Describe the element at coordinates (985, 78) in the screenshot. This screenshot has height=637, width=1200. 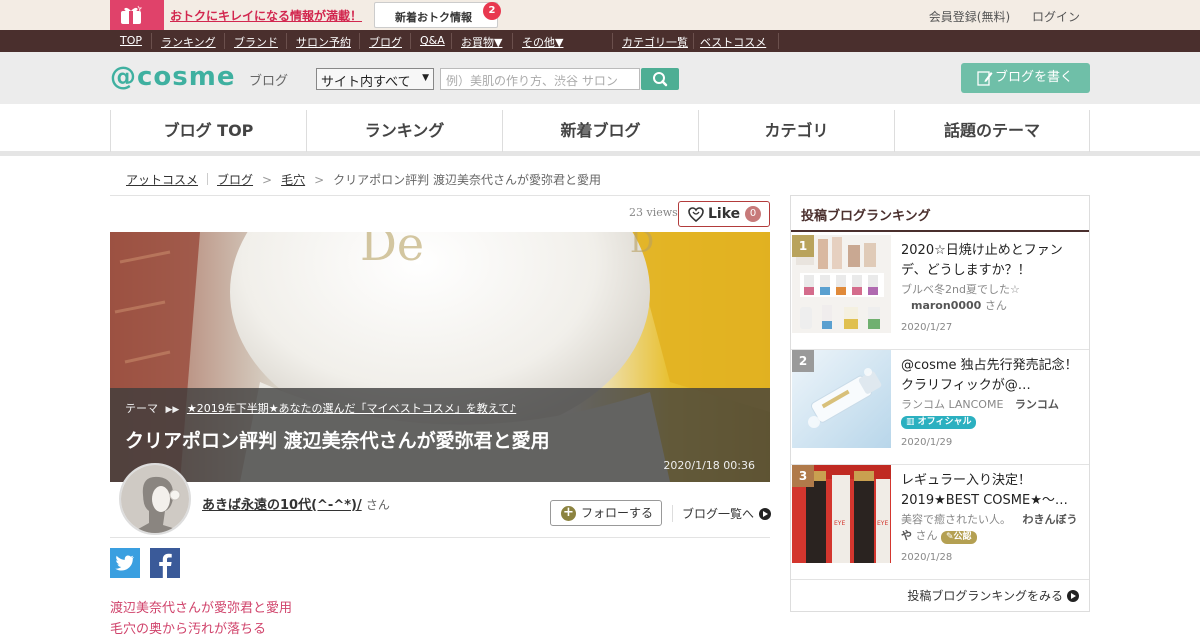
I see `pen-icon` at that location.